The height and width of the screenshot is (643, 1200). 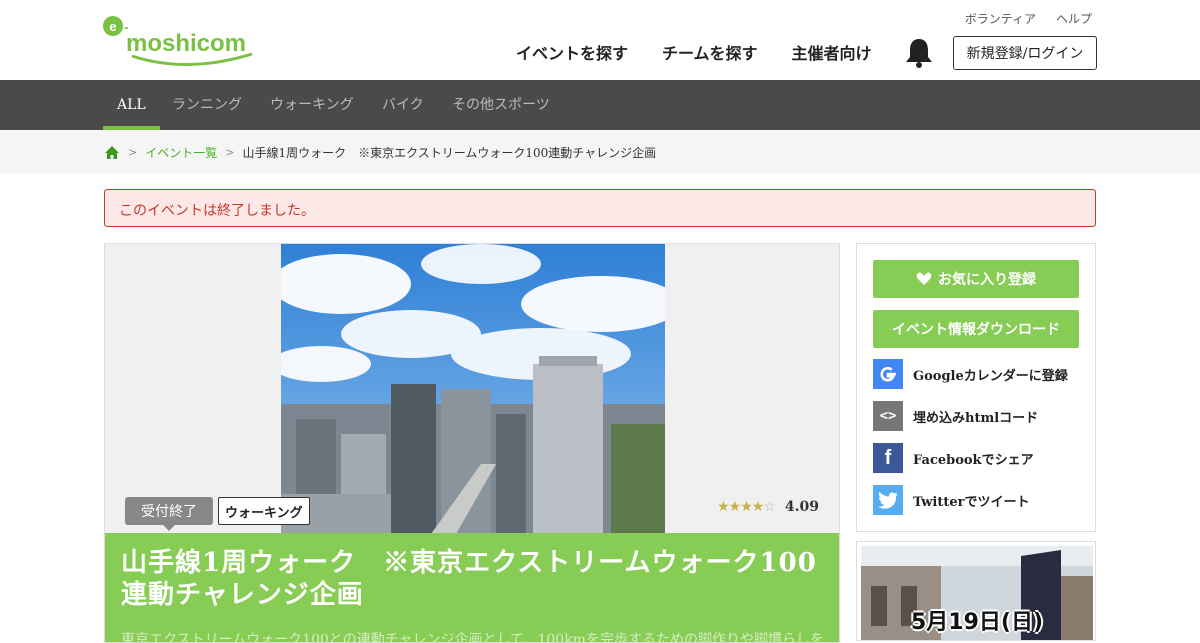 I want to click on tab-other-sports: その他スポーツ, so click(x=501, y=105).